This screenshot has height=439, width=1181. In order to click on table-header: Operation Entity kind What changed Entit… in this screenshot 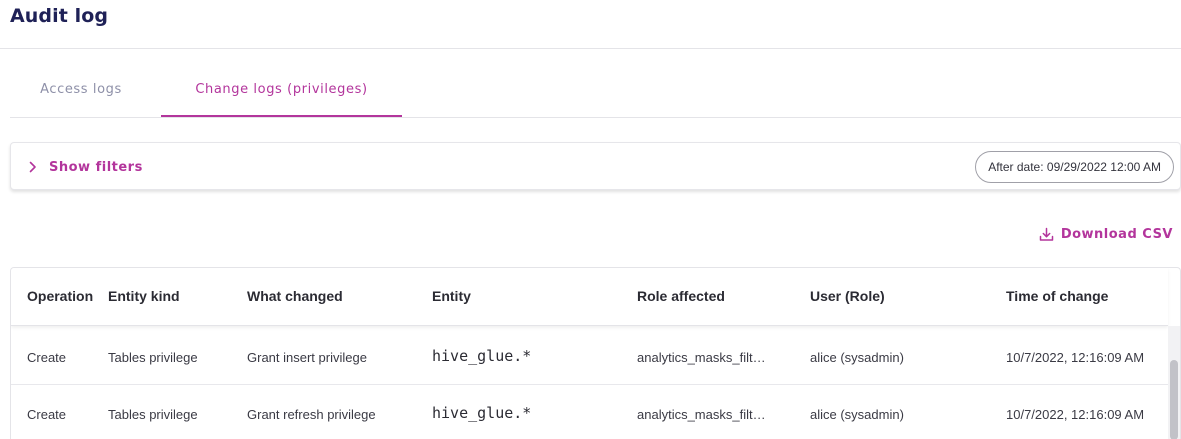, I will do `click(589, 297)`.